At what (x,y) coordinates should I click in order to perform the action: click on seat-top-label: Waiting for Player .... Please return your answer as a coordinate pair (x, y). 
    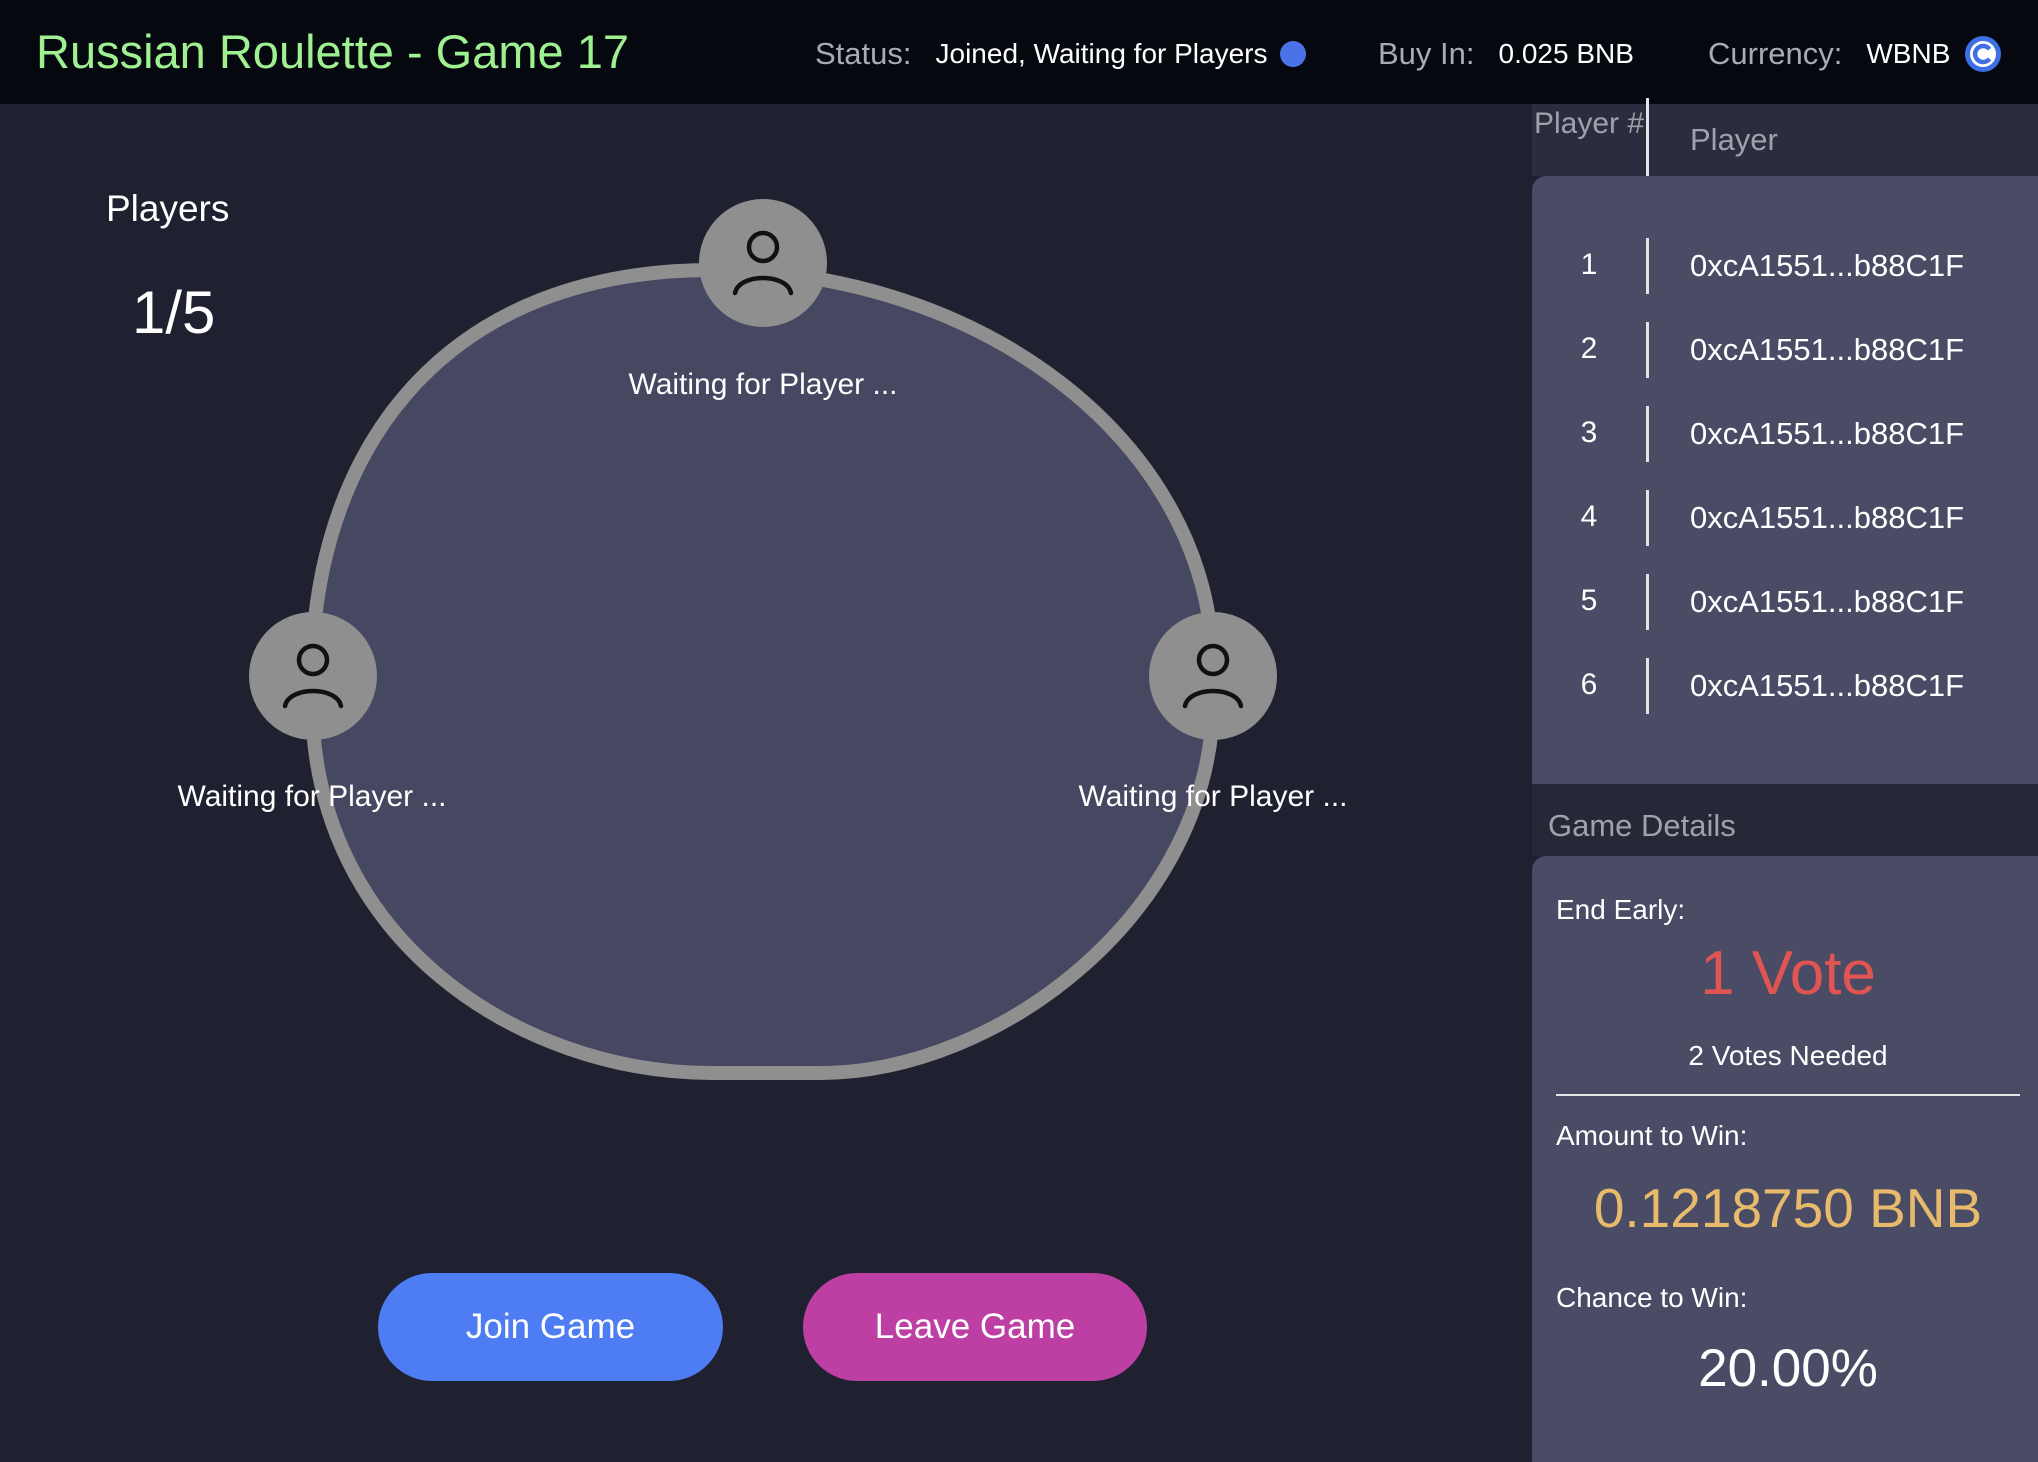
    Looking at the image, I should click on (763, 384).